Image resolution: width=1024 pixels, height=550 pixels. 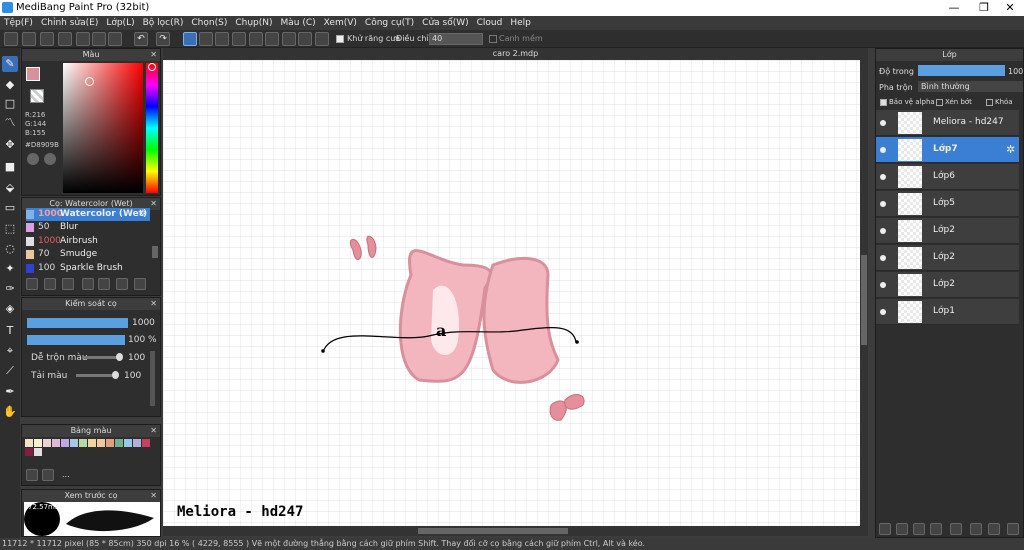 I want to click on palette-icon, so click(x=33, y=159).